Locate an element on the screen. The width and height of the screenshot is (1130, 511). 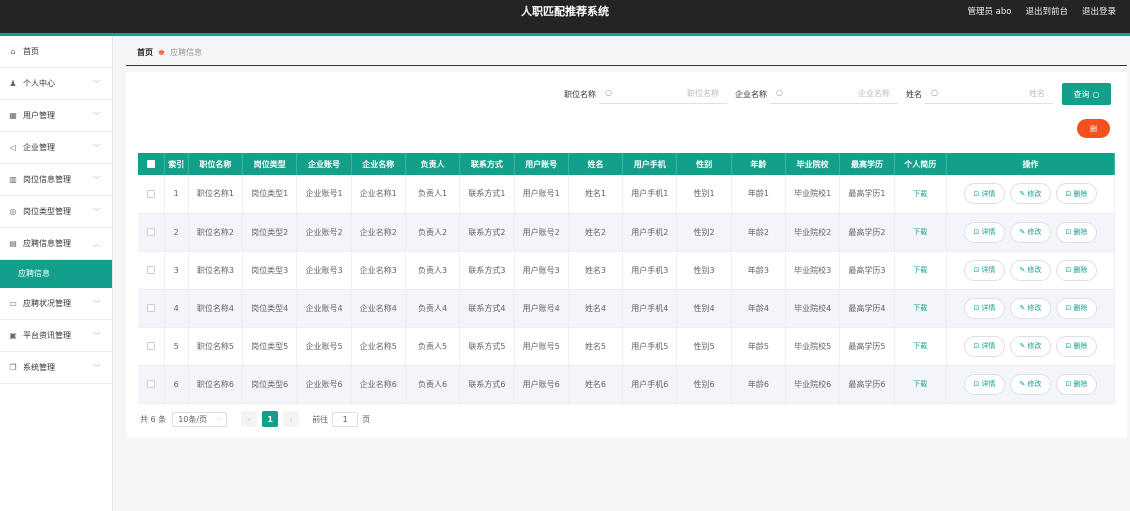
sidebar-item: ▭ 应聘状况管理 ﹀ is located at coordinates (56, 304).